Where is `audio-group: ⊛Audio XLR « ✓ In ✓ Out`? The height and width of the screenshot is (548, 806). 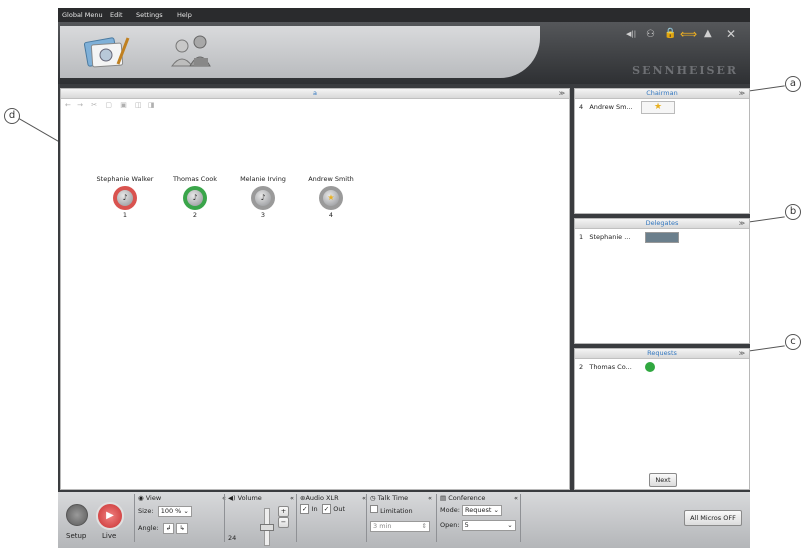
audio-group: ⊛Audio XLR « ✓ In ✓ Out is located at coordinates (333, 504).